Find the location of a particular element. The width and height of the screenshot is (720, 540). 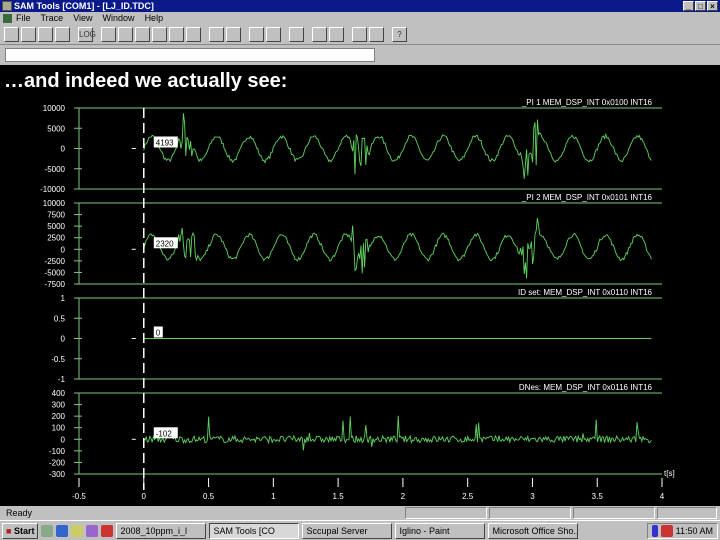

x-tick-label: 4 is located at coordinates (662, 496).